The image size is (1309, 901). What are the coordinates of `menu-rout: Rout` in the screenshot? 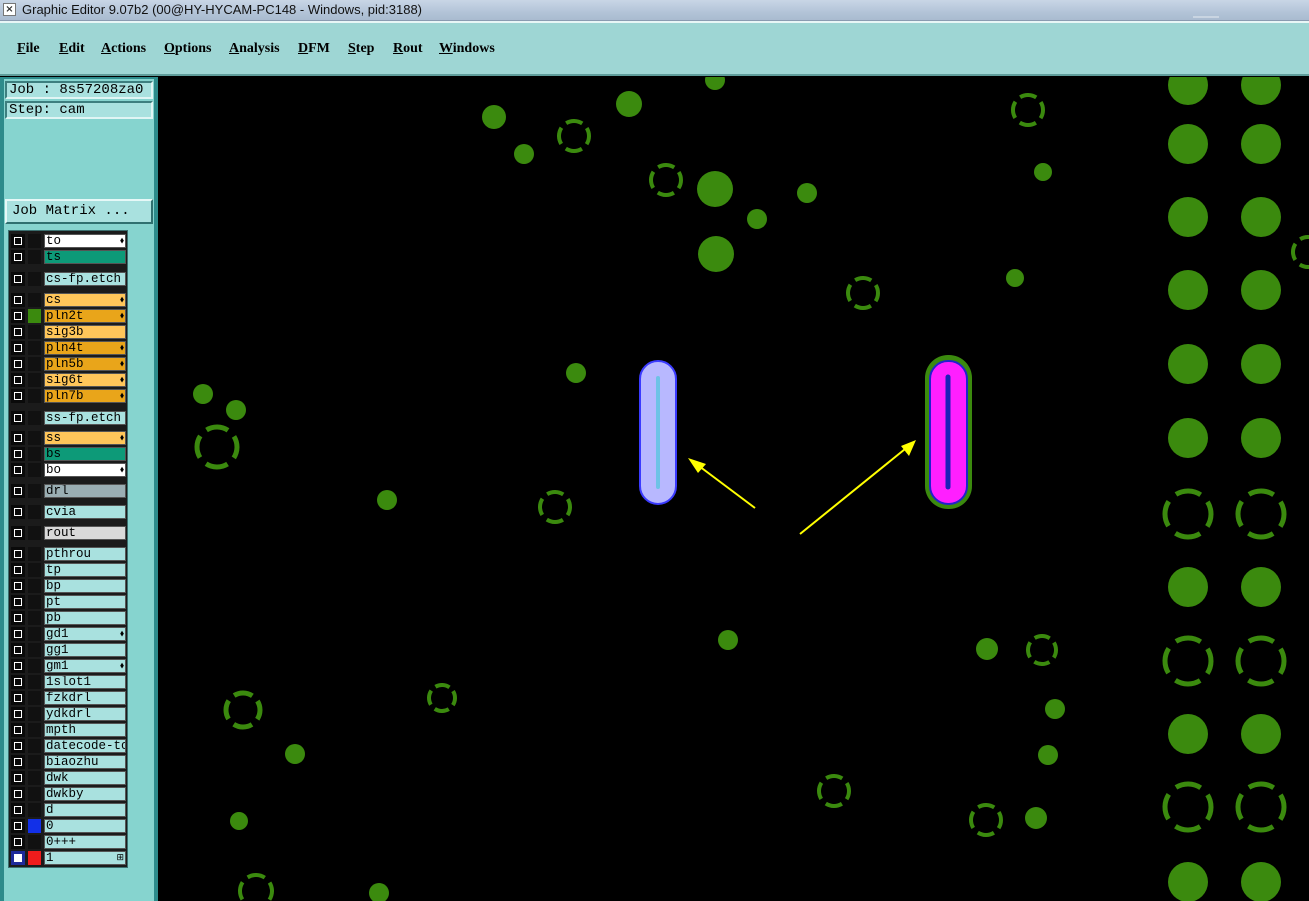 It's located at (408, 49).